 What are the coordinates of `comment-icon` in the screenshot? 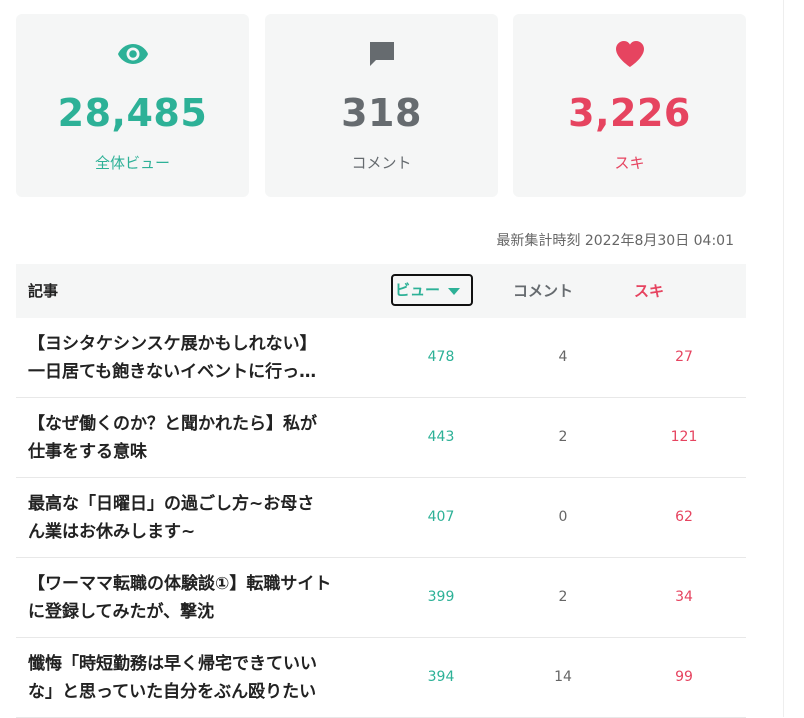 It's located at (381, 54).